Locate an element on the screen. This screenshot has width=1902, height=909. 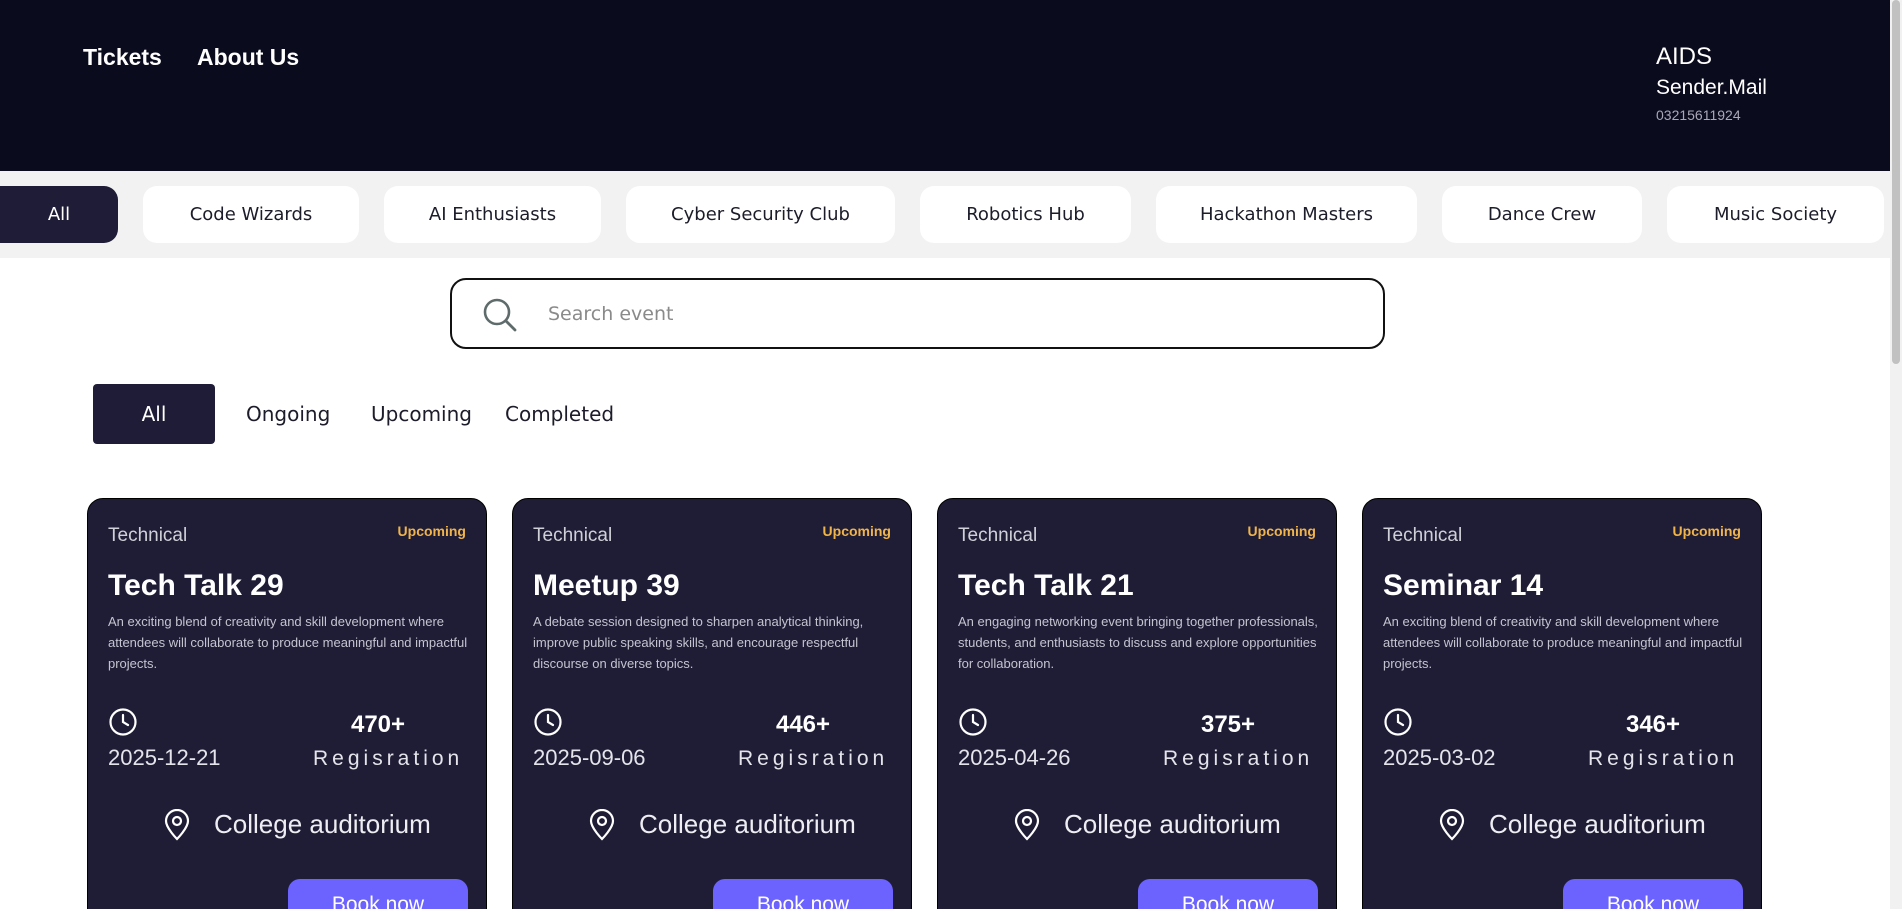
tab-ongoing: Ongoing is located at coordinates (288, 414).